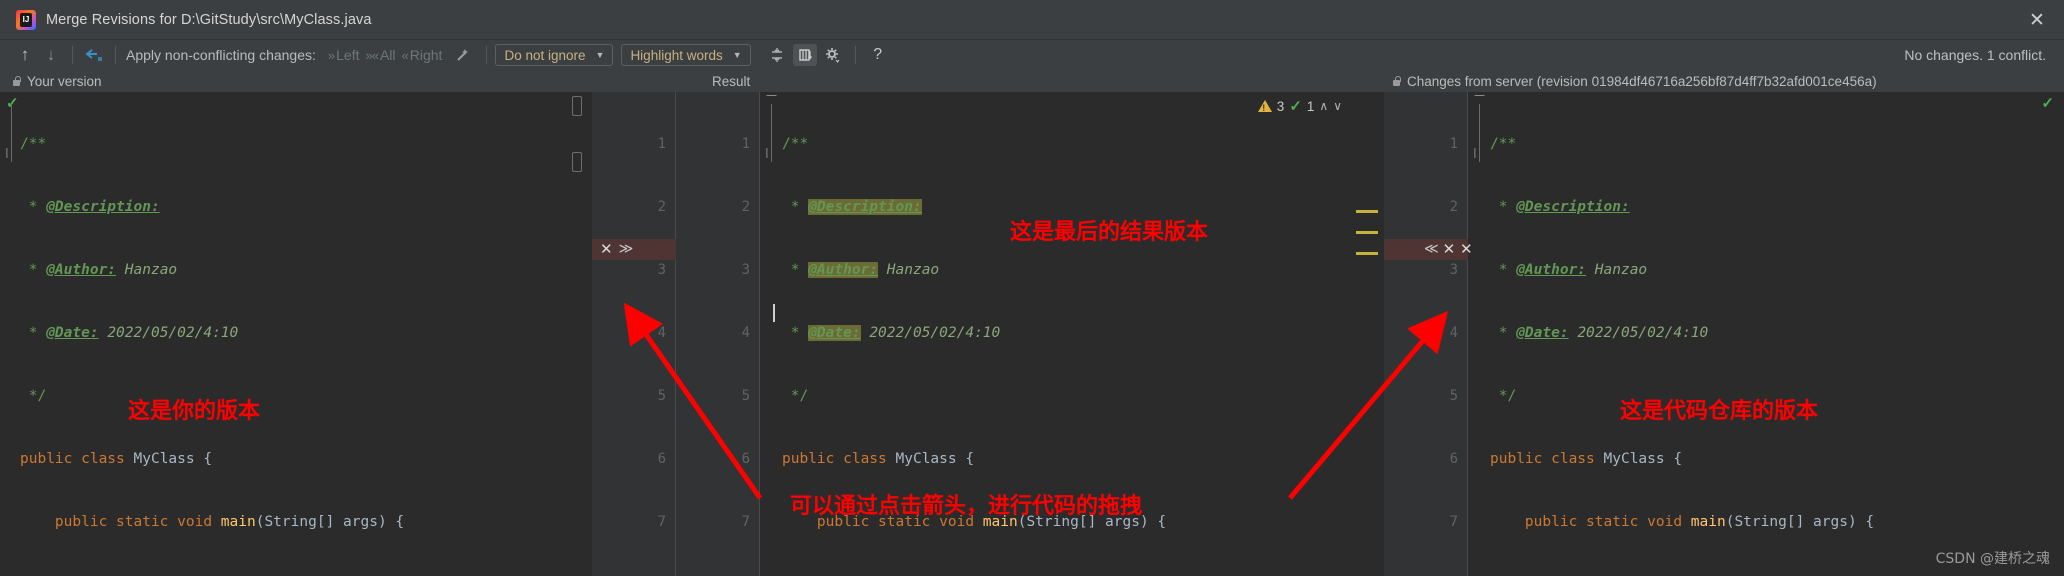  I want to click on settings-gear-icon, so click(833, 55).